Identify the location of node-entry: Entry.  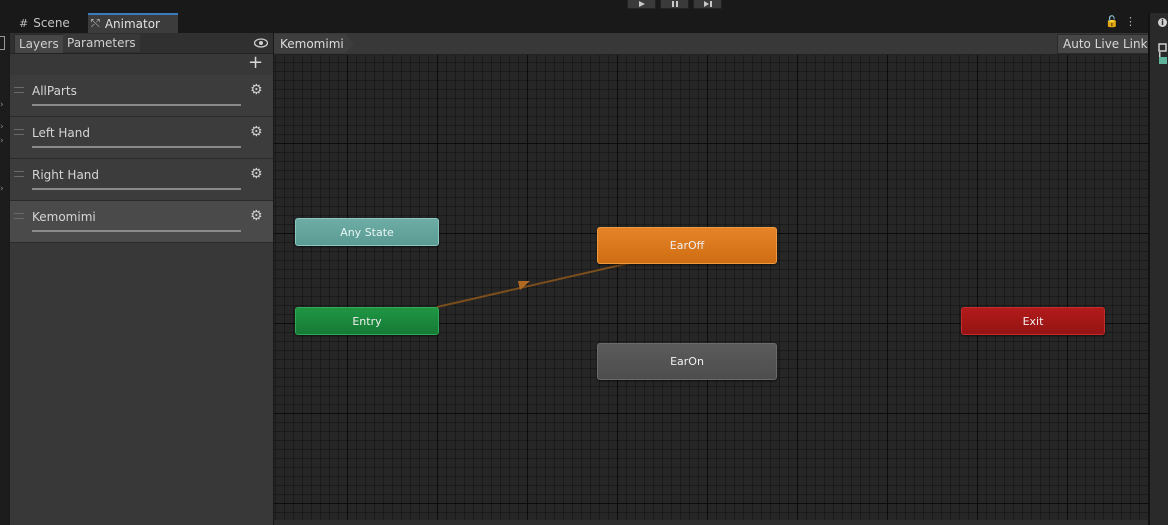
(367, 321).